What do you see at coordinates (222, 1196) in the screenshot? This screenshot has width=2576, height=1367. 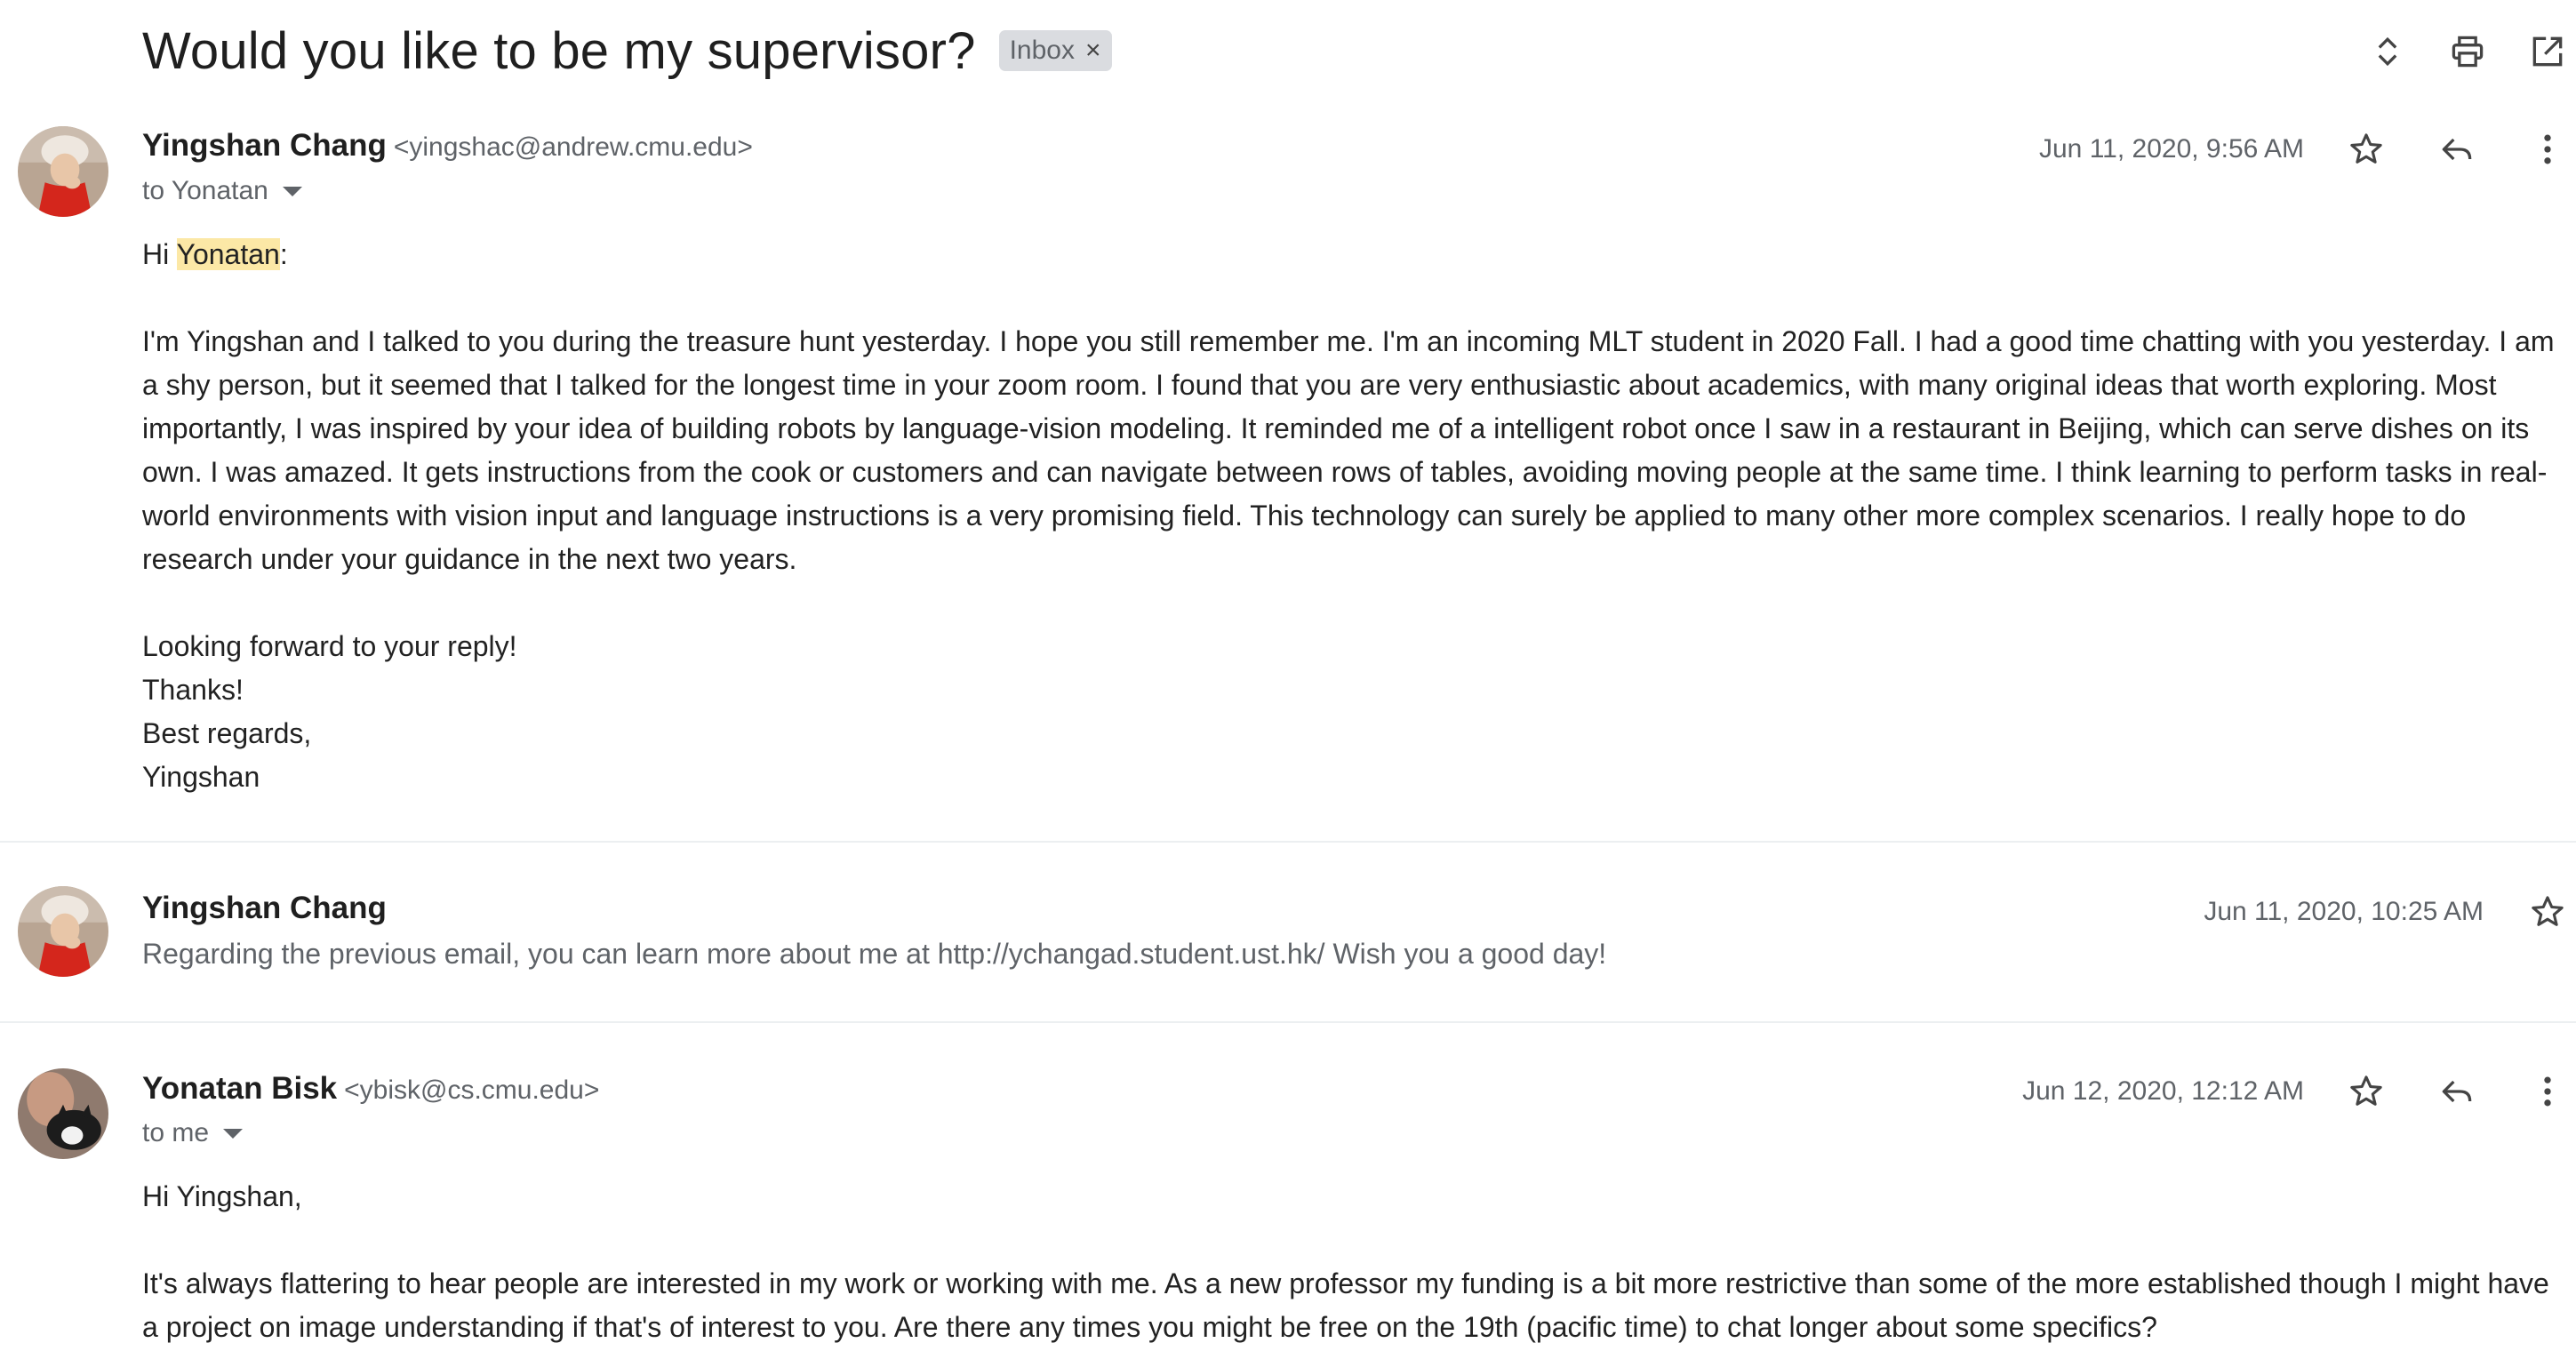 I see `greeting: Hi Yingshan,` at bounding box center [222, 1196].